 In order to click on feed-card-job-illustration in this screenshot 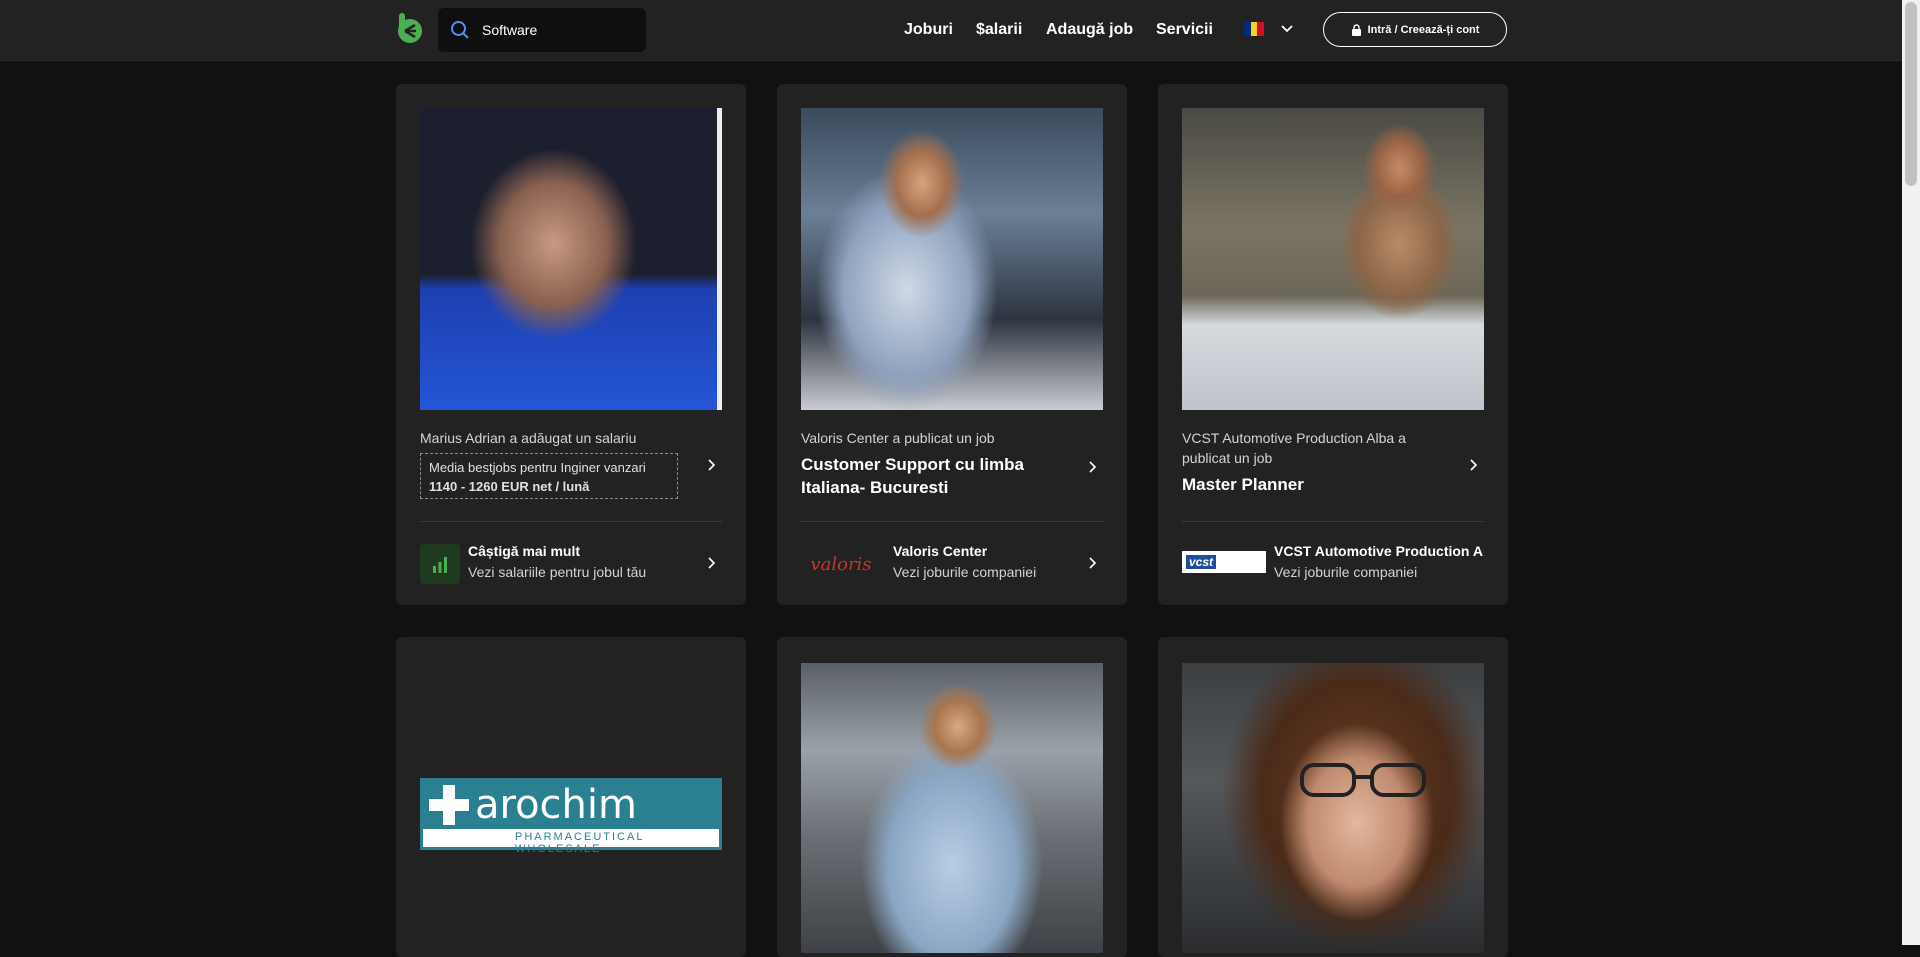, I will do `click(952, 797)`.